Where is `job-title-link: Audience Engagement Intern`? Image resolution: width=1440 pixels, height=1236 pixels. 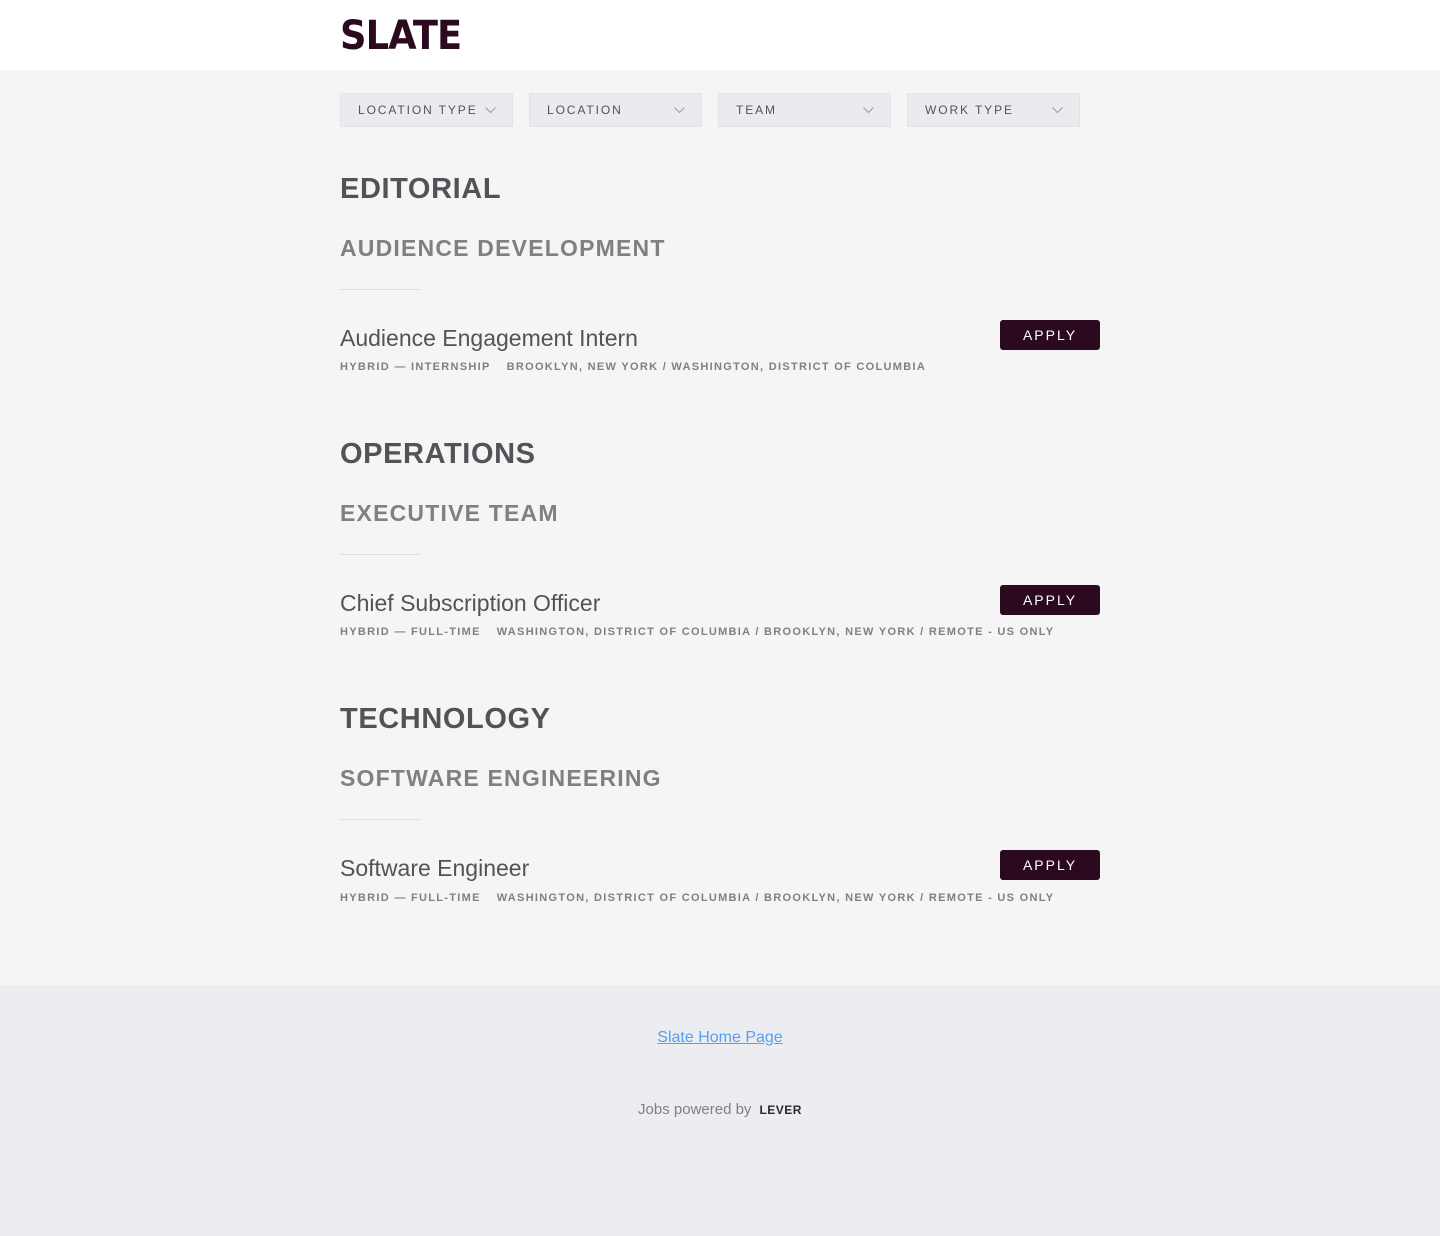 job-title-link: Audience Engagement Intern is located at coordinates (489, 338).